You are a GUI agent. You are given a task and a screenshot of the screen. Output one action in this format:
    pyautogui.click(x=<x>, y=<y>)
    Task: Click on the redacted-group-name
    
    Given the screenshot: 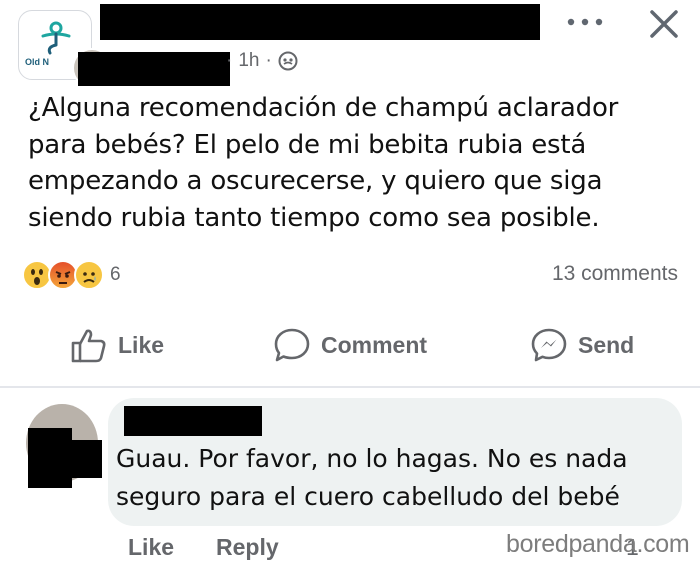 What is the action you would take?
    pyautogui.click(x=320, y=22)
    